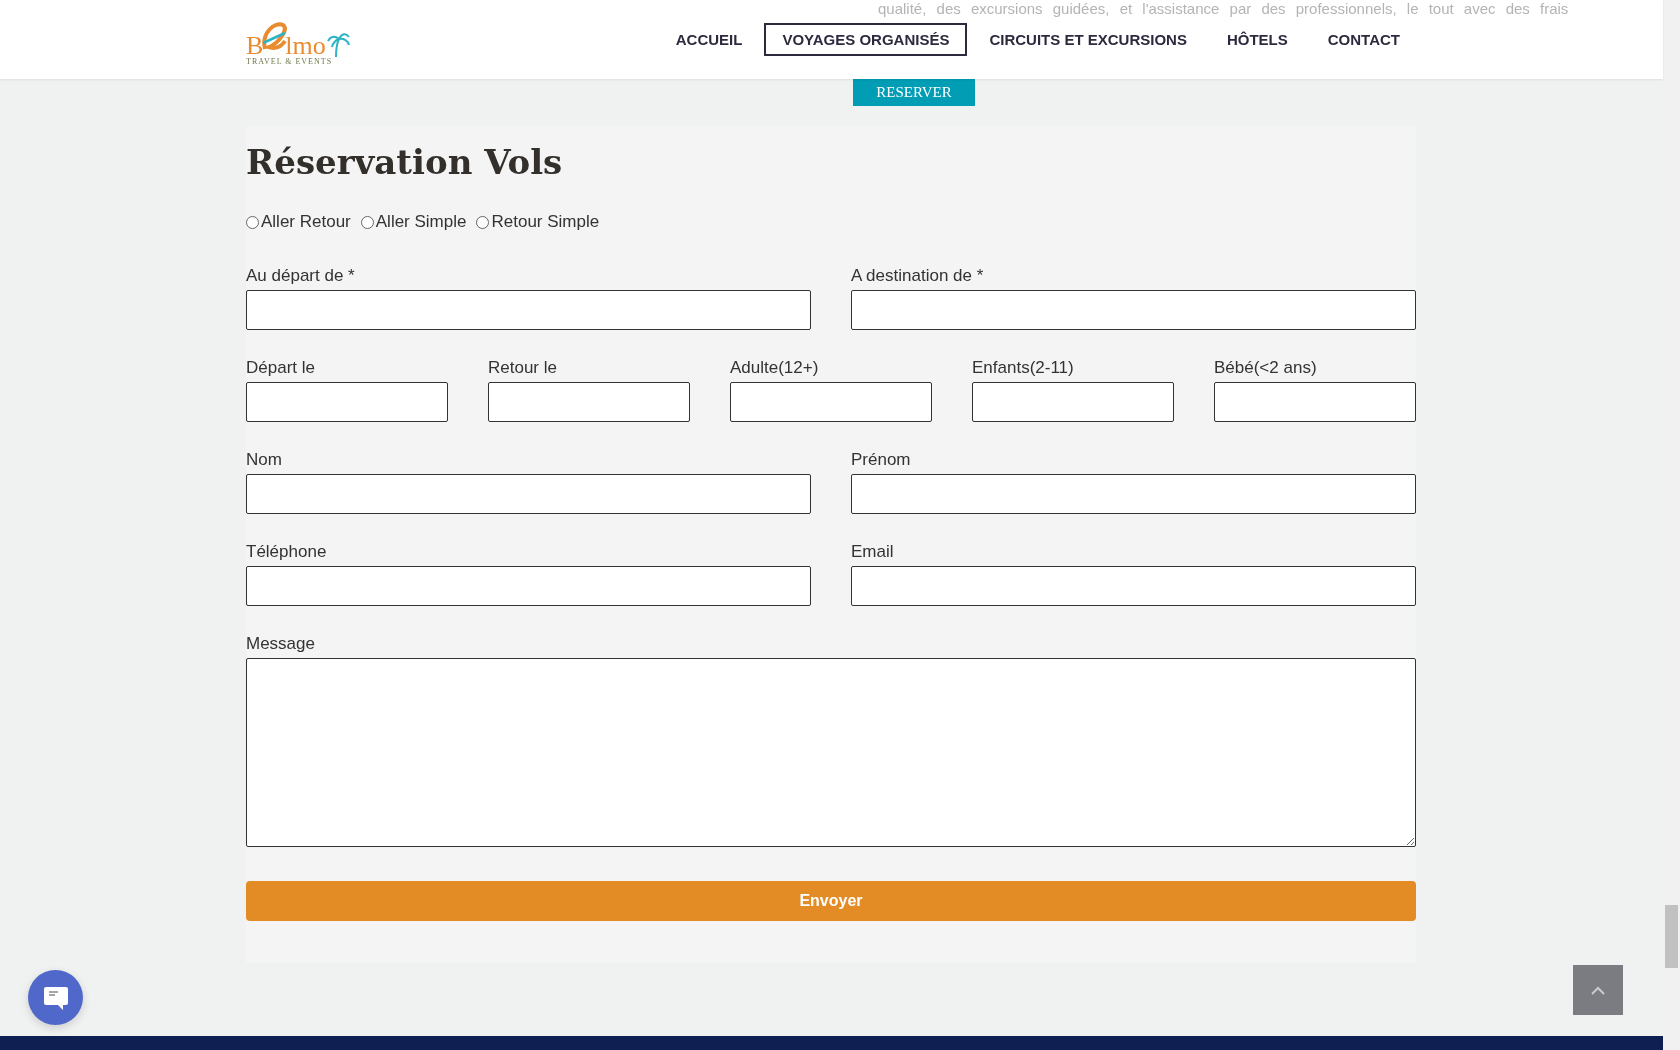 Image resolution: width=1680 pixels, height=1050 pixels. Describe the element at coordinates (1088, 39) in the screenshot. I see `nav-link: CIRCUITS ET EXCURSIONS` at that location.